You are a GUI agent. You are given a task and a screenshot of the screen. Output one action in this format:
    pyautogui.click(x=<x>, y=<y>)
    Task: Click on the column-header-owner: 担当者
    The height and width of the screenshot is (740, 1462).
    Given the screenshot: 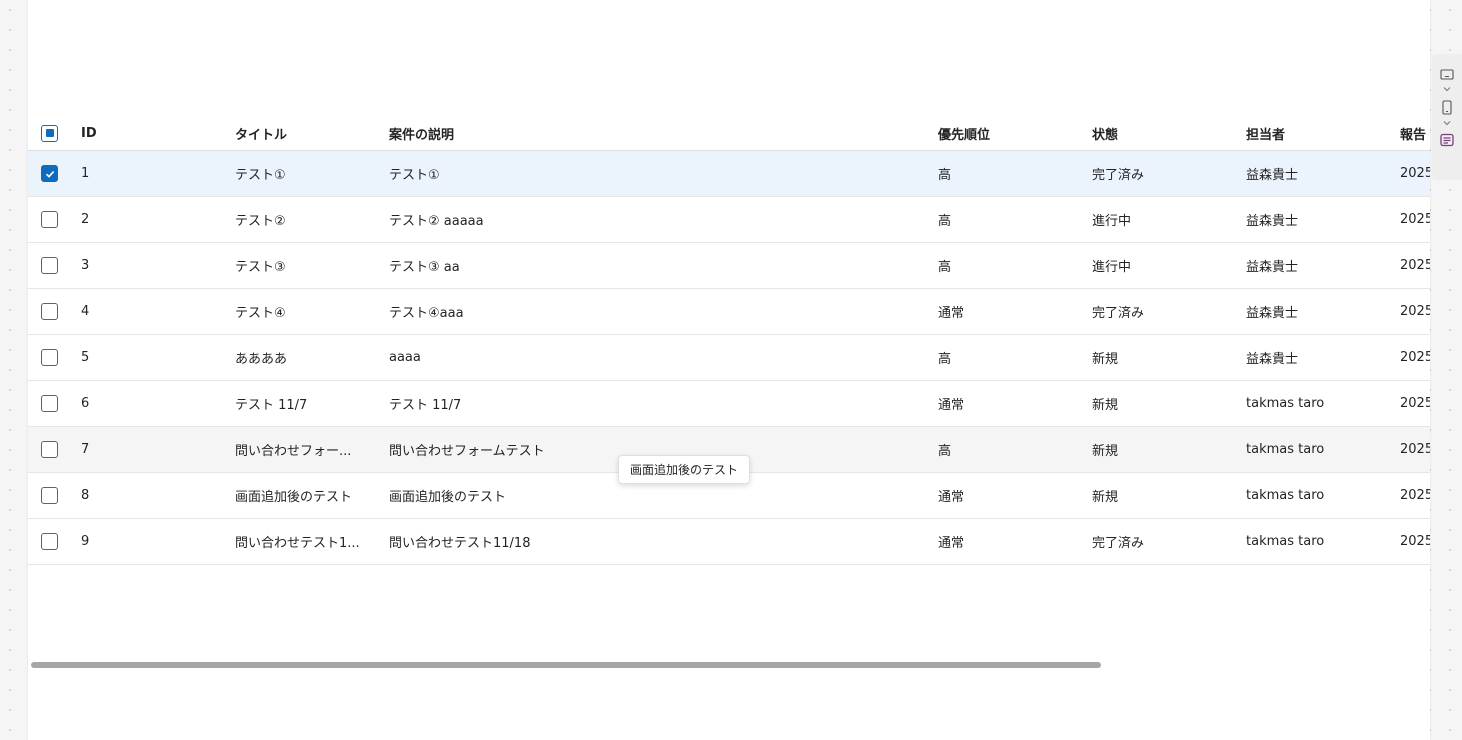 What is the action you would take?
    pyautogui.click(x=1316, y=133)
    